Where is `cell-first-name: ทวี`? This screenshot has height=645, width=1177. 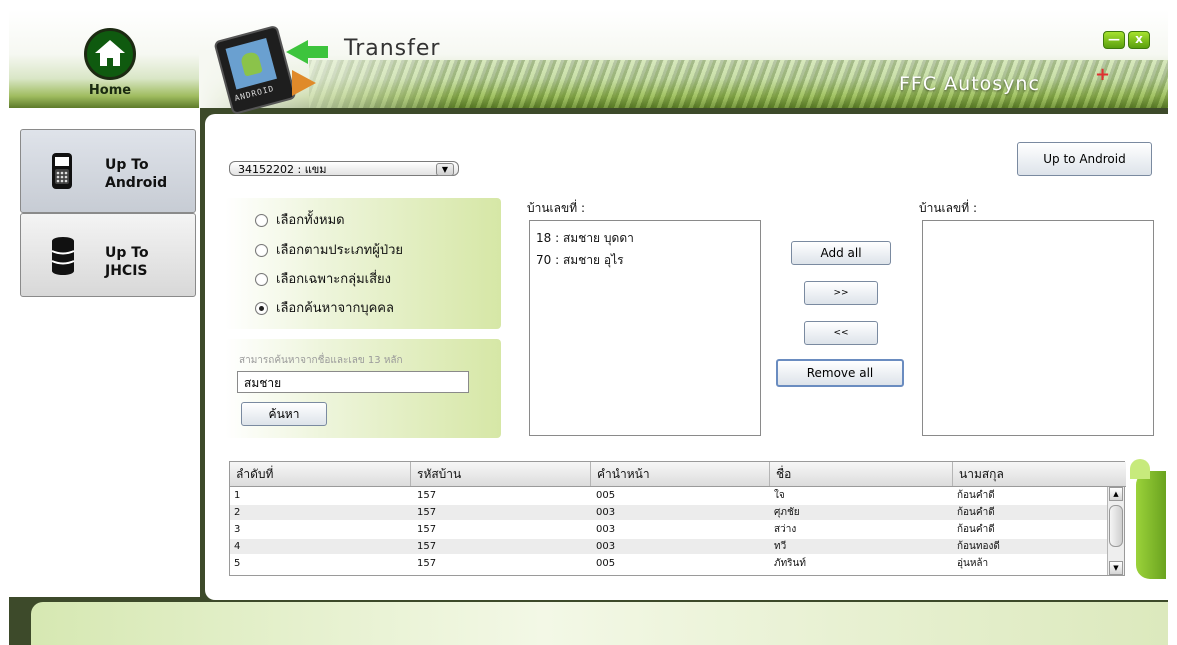
cell-first-name: ทวี is located at coordinates (780, 546).